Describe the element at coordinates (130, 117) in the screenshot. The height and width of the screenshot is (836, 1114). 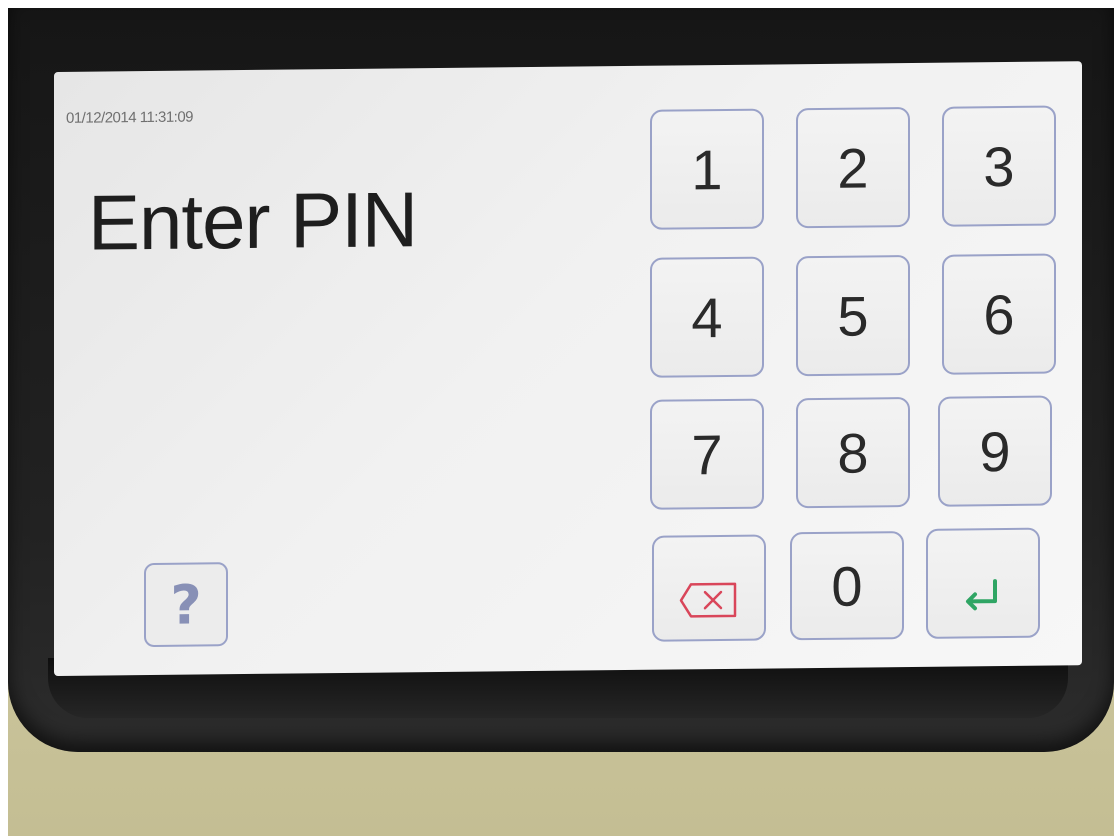
I see `timestamp: 01/12/2014 11:31:09` at that location.